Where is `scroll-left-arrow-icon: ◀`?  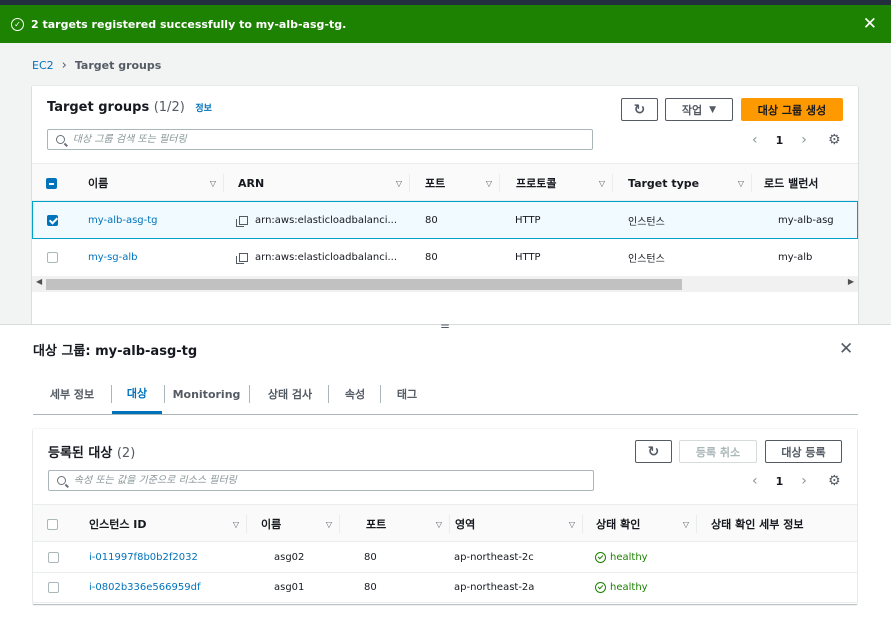 scroll-left-arrow-icon: ◀ is located at coordinates (39, 281).